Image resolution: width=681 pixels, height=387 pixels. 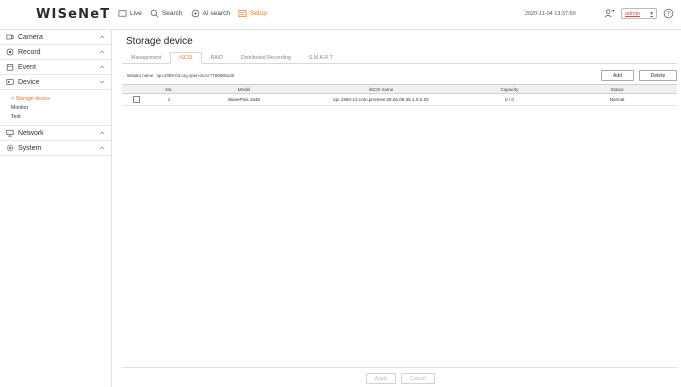 I want to click on sidebar-item-label: Record, so click(x=29, y=52).